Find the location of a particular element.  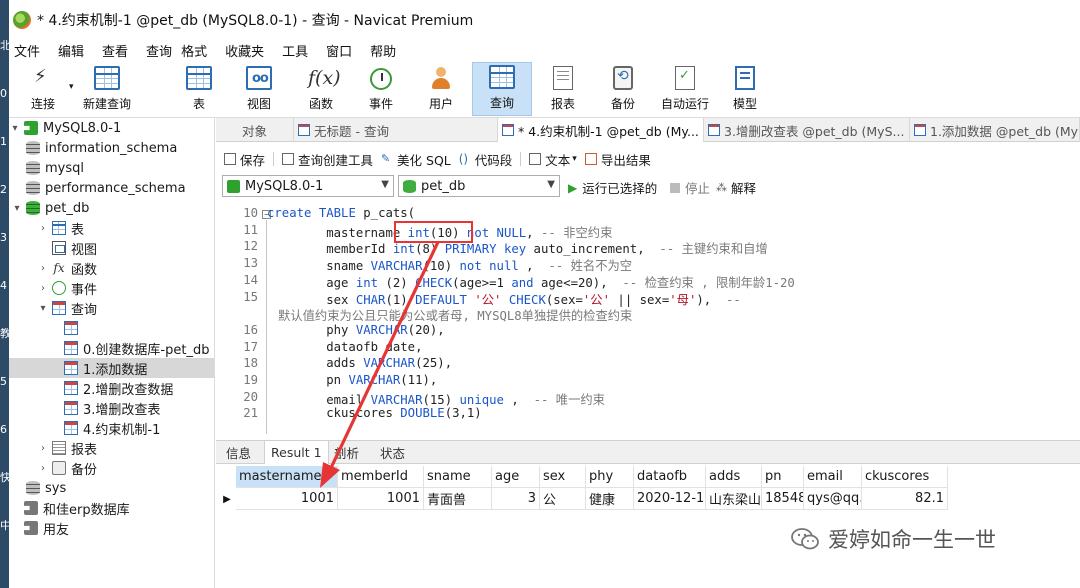

function-button: f(x) 函数 is located at coordinates (321, 89).